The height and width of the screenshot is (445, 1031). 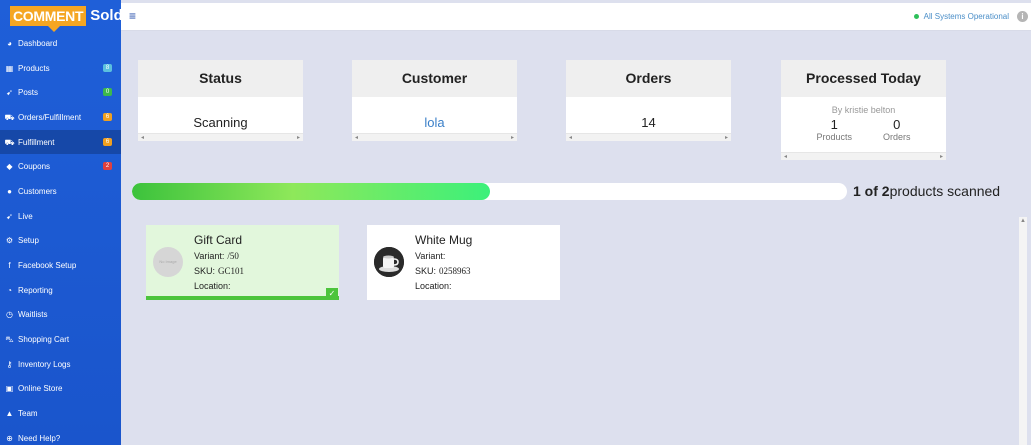 I want to click on system-status: All Systems Operational, so click(x=961, y=16).